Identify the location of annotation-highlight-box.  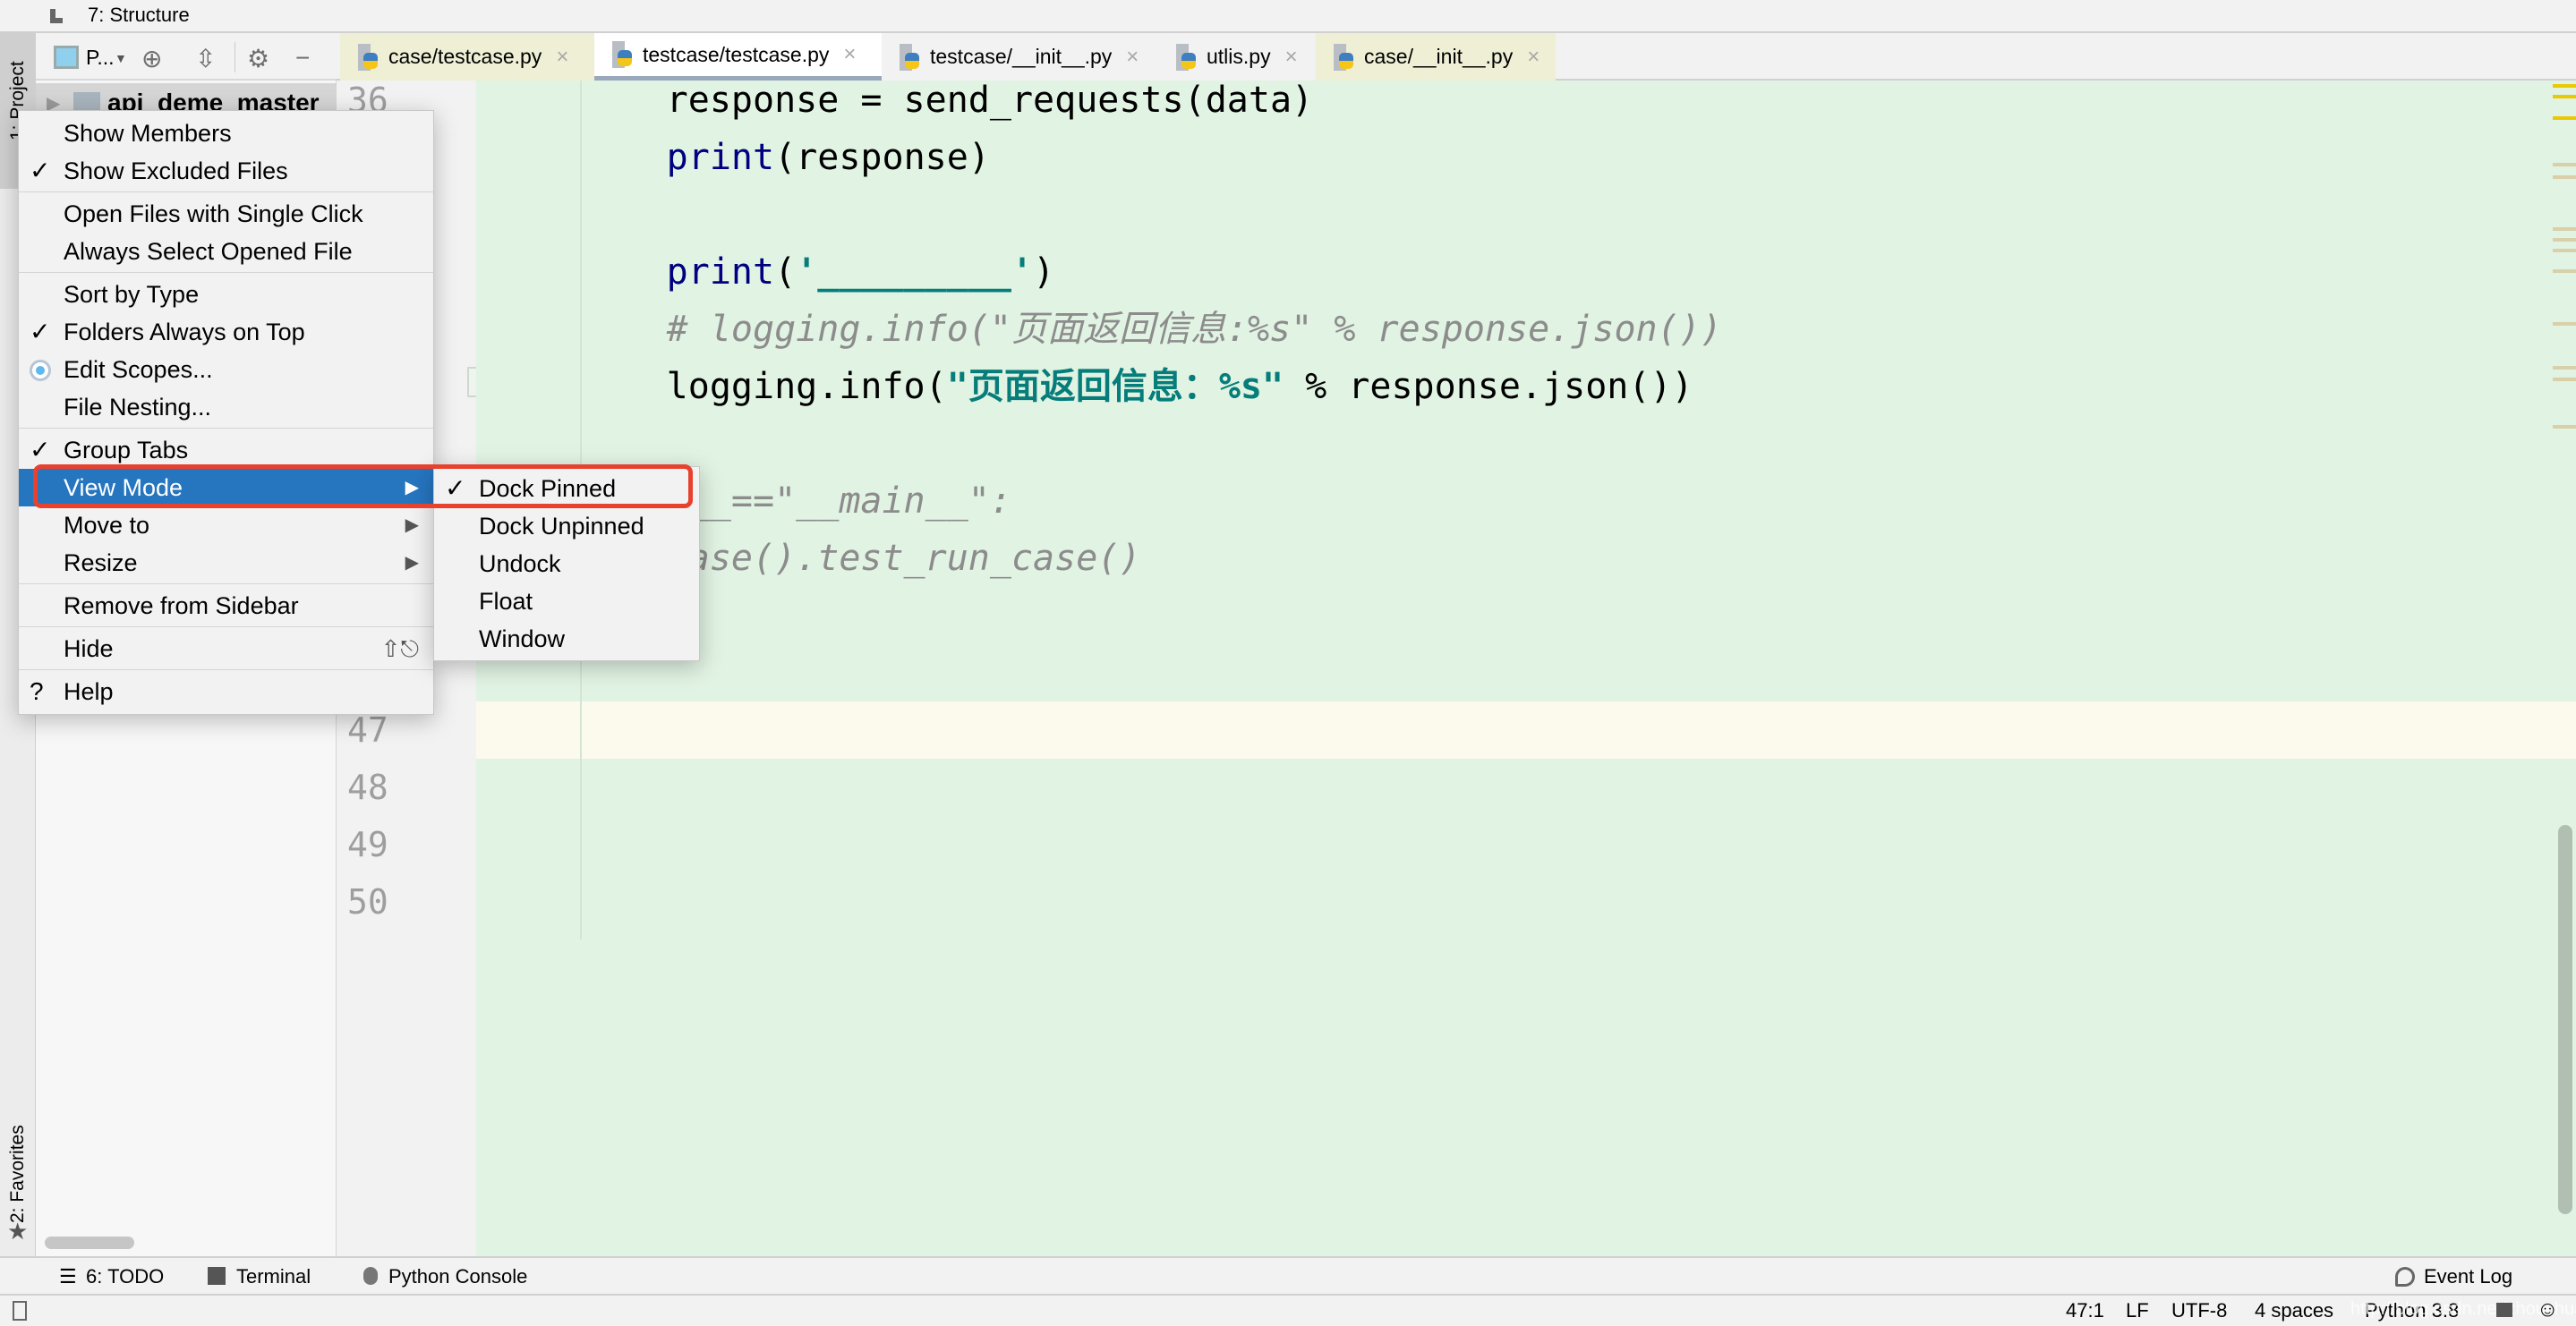
(363, 486).